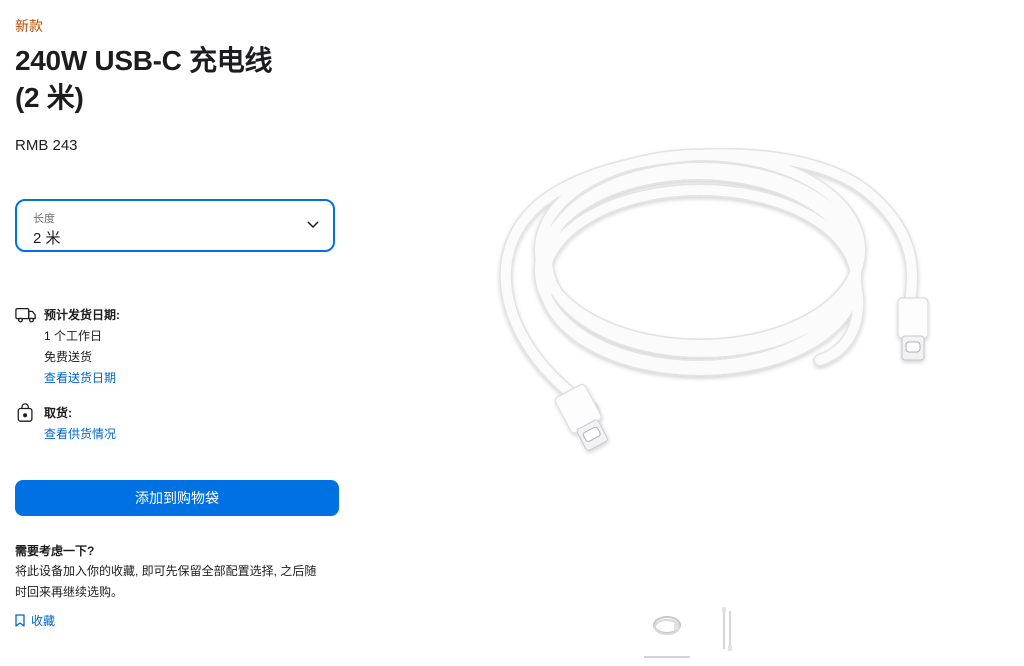 The width and height of the screenshot is (1024, 666). I want to click on apple-bag-icon, so click(25, 412).